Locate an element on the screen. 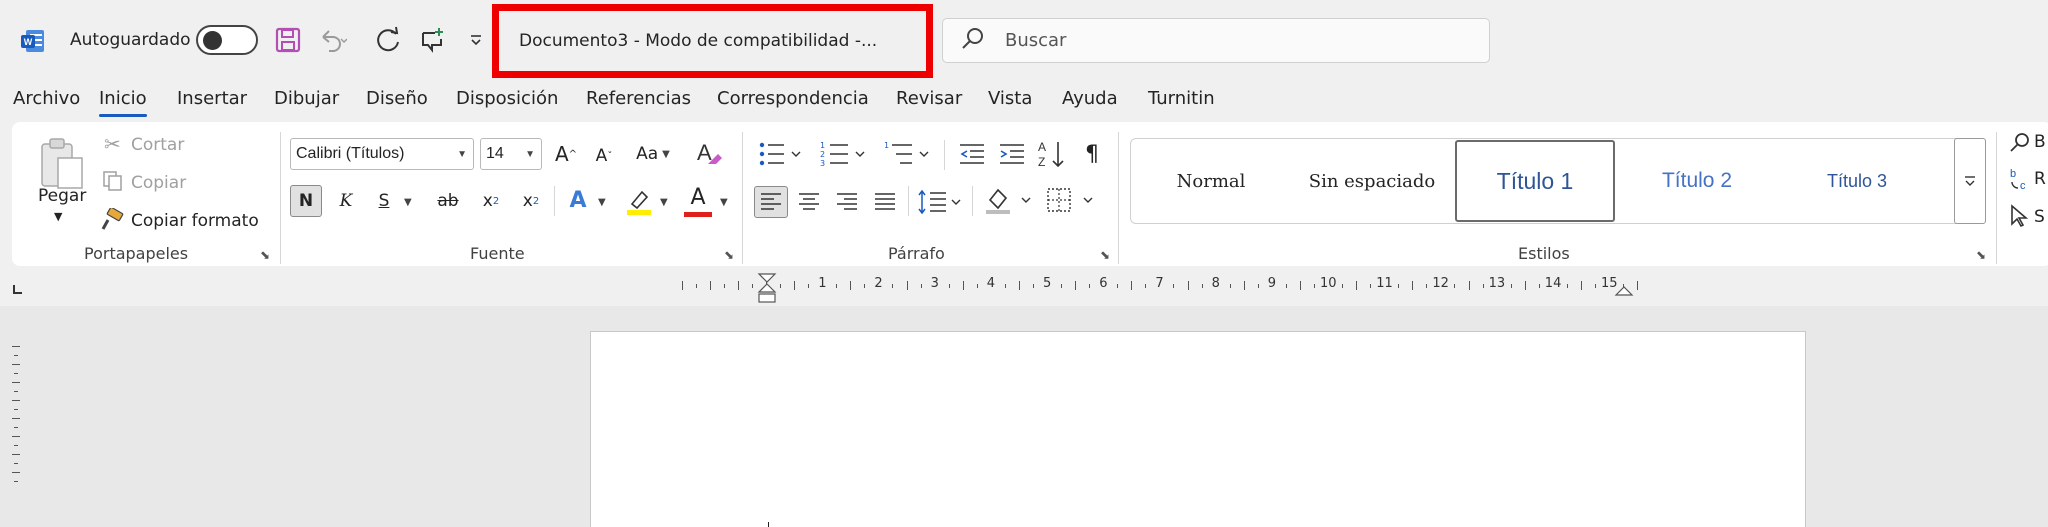  highlight-dropdown-icon: ▼ is located at coordinates (664, 202).